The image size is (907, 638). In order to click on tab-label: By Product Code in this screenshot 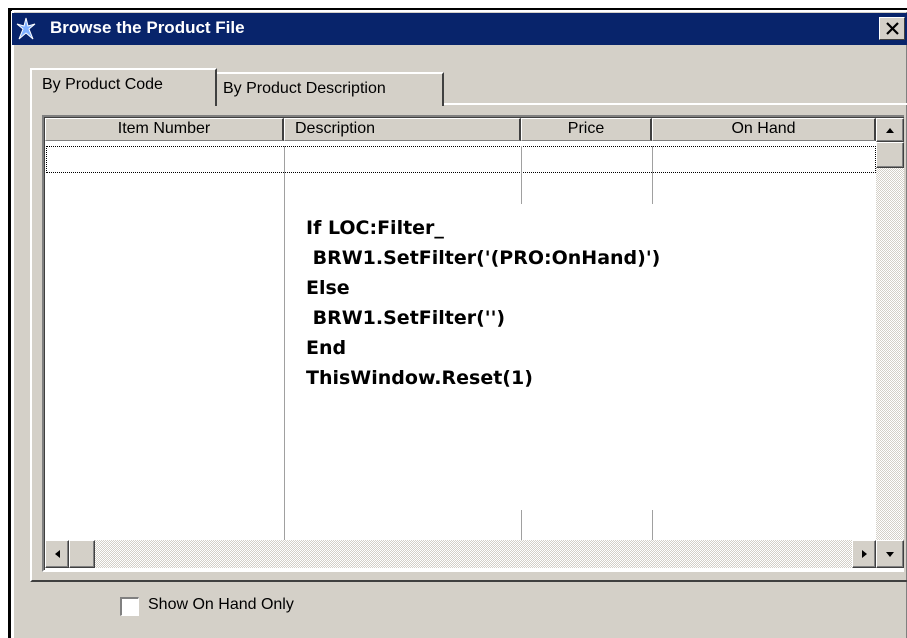, I will do `click(102, 84)`.